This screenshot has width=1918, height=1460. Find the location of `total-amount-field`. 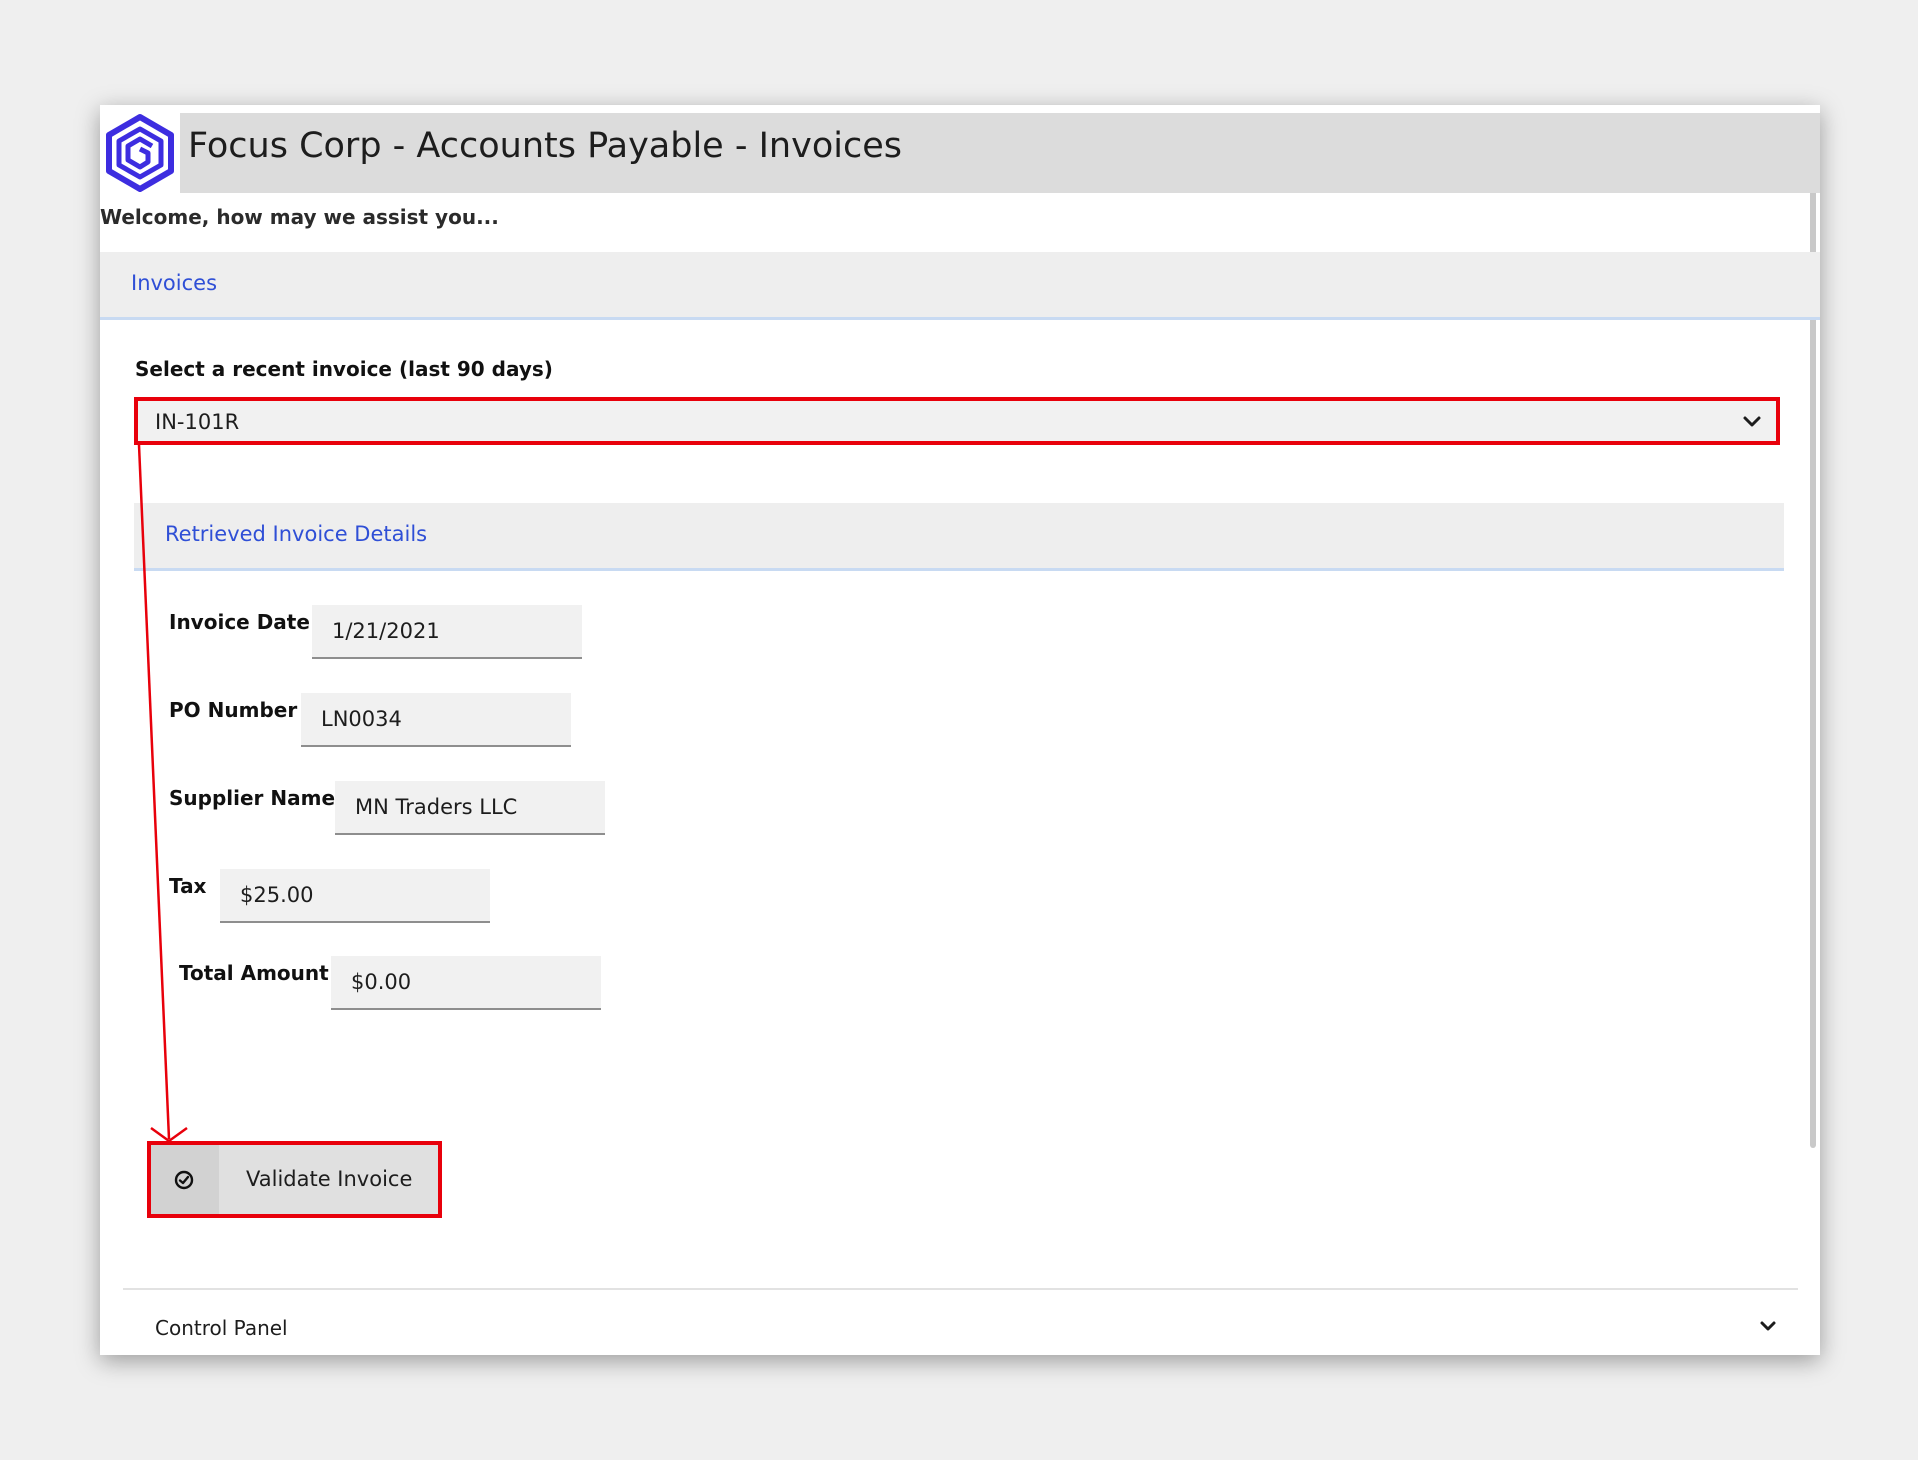

total-amount-field is located at coordinates (466, 983).